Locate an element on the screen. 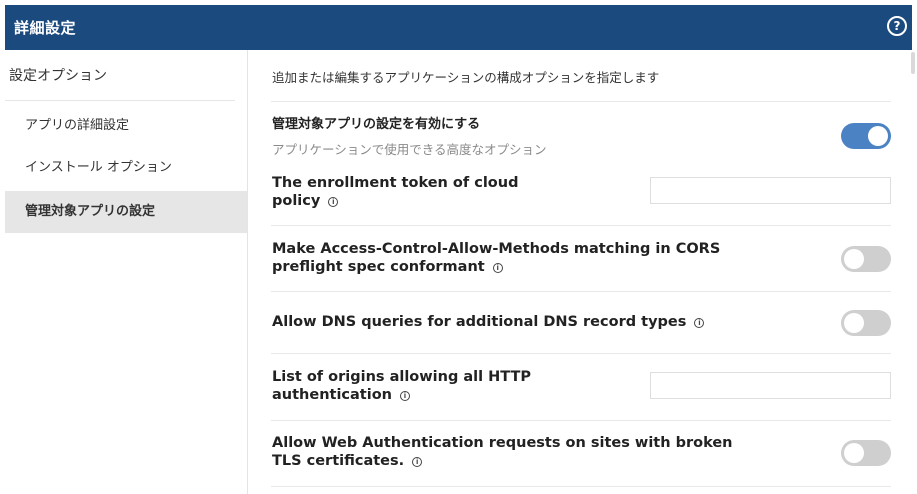 This screenshot has width=917, height=494. sidebar-divider is located at coordinates (120, 100).